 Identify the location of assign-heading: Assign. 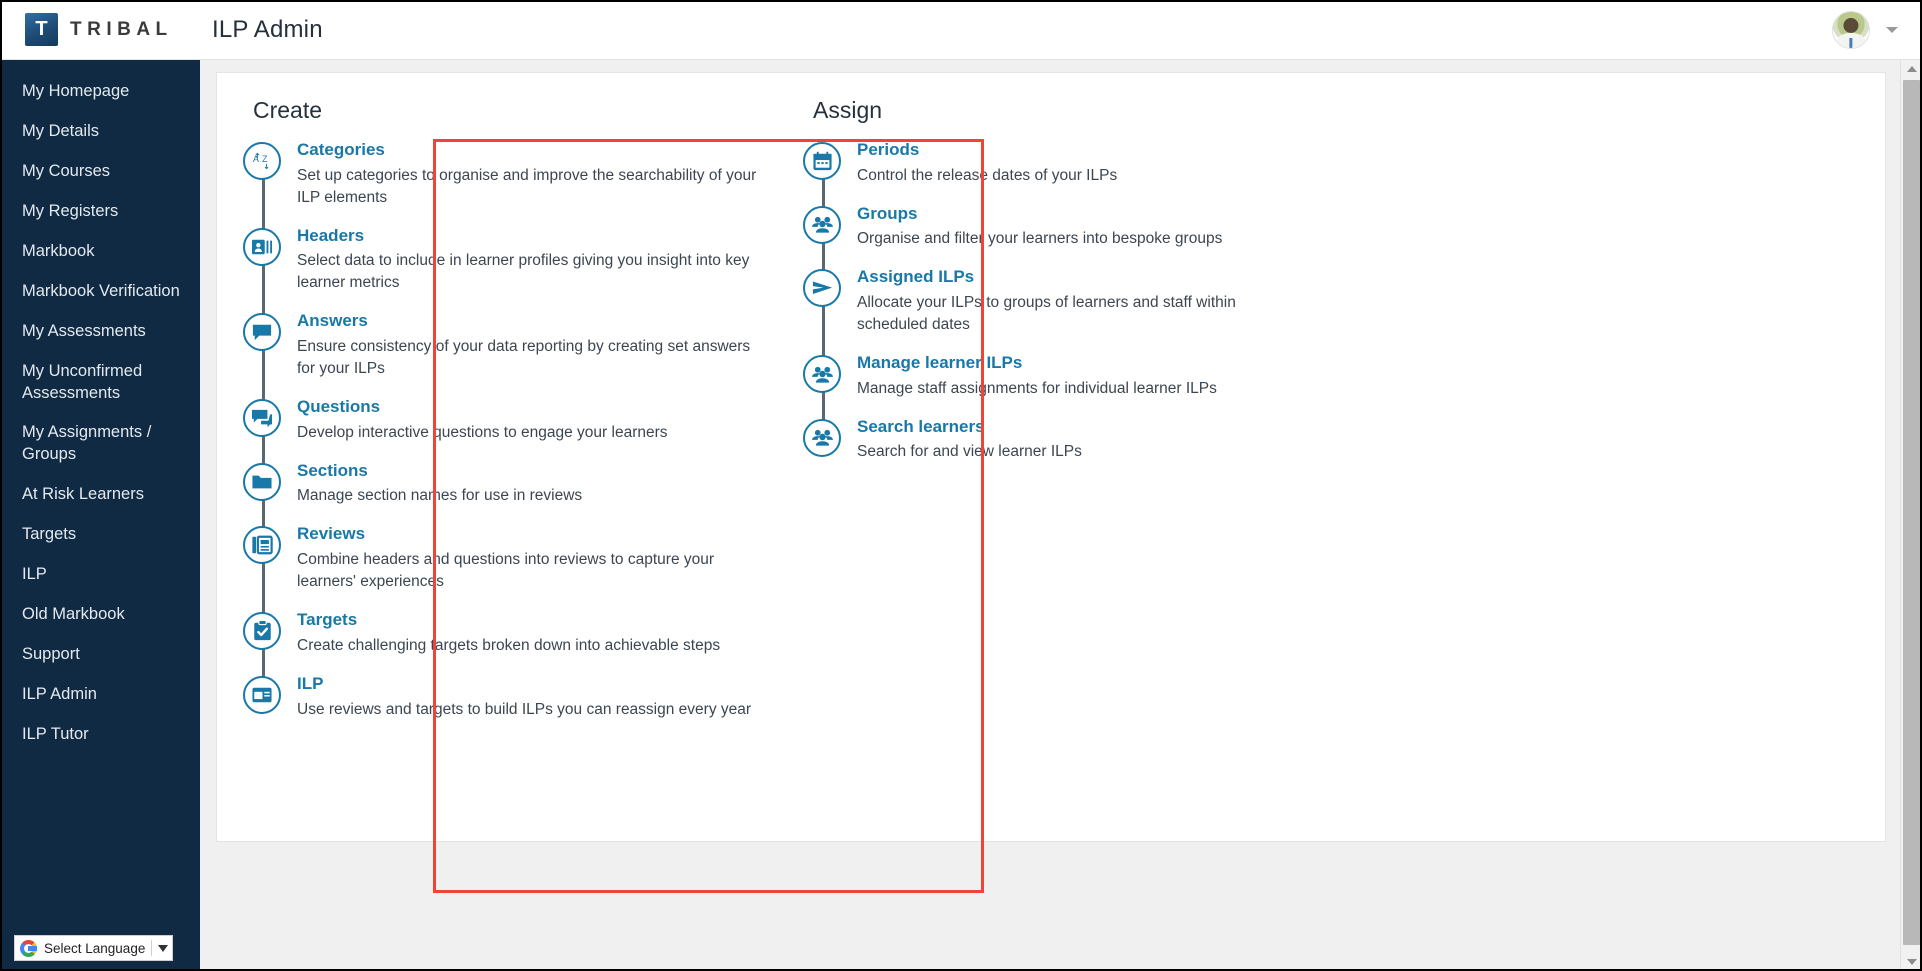
(848, 110).